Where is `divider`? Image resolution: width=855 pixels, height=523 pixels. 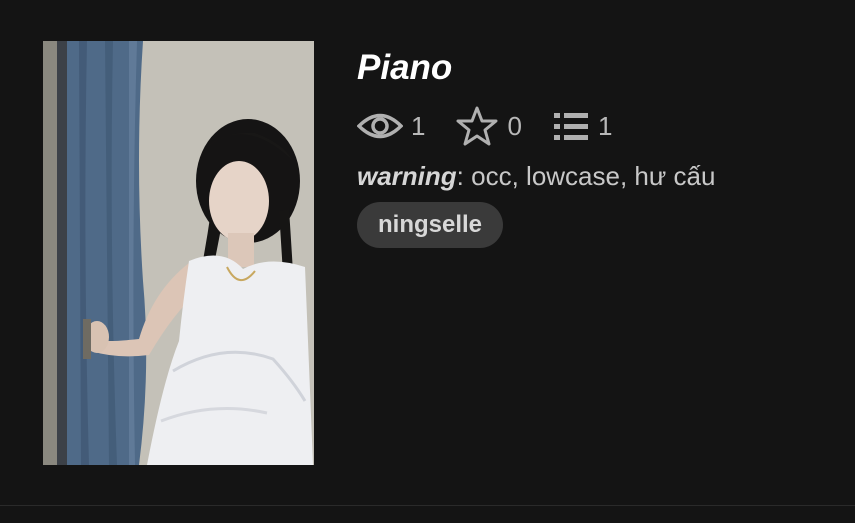 divider is located at coordinates (427, 505).